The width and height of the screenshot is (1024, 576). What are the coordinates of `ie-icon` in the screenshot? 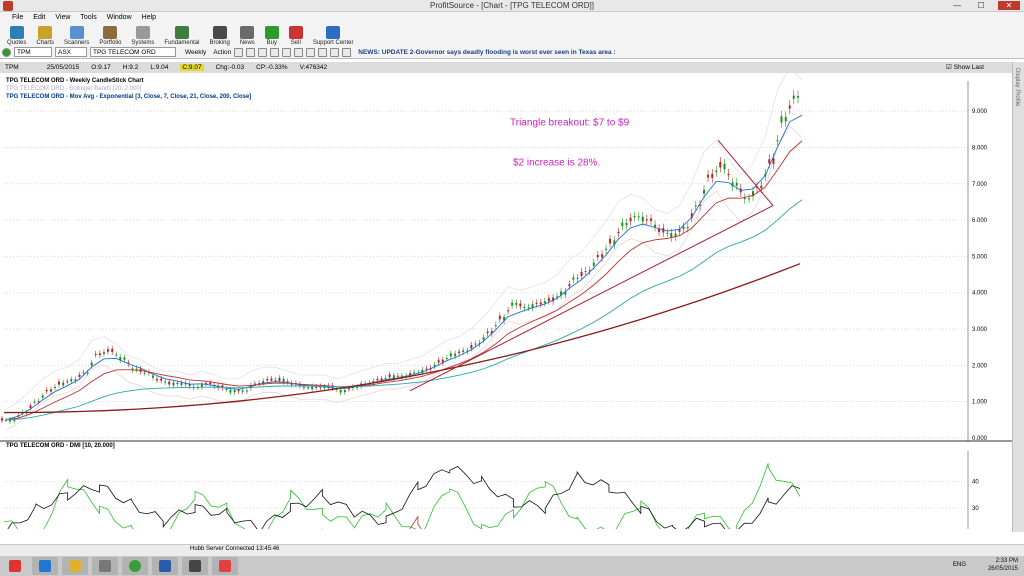 It's located at (45, 566).